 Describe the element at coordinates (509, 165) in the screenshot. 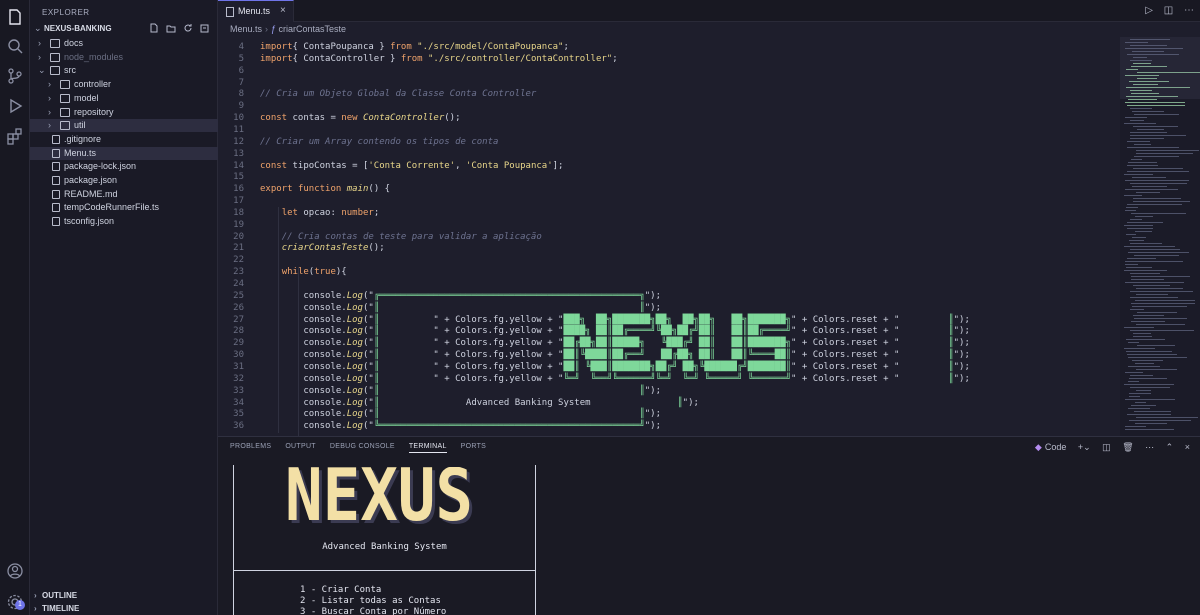

I see `code-token: 'Conta Poupanca'` at that location.